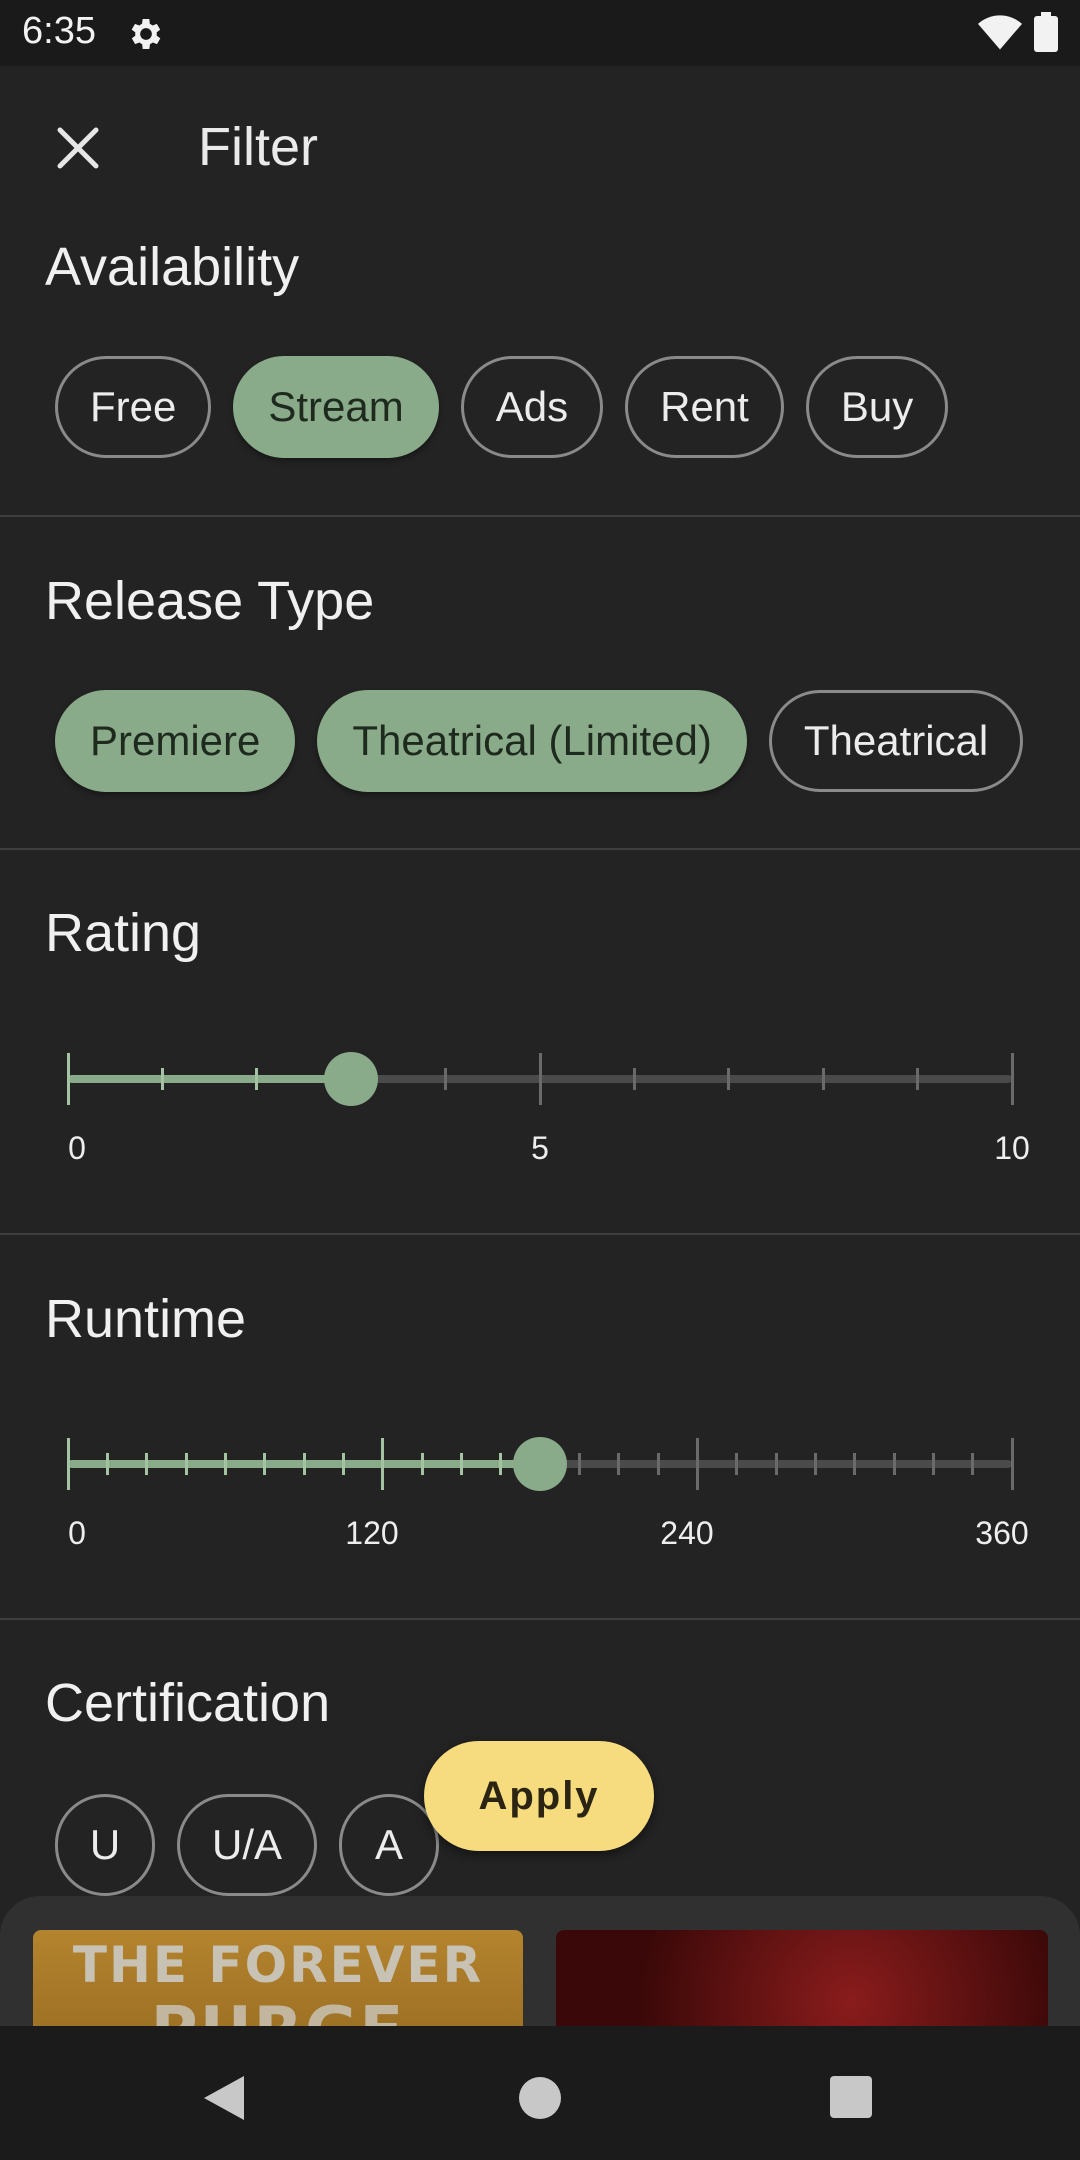  I want to click on certification-chips: U U/A A, so click(247, 1845).